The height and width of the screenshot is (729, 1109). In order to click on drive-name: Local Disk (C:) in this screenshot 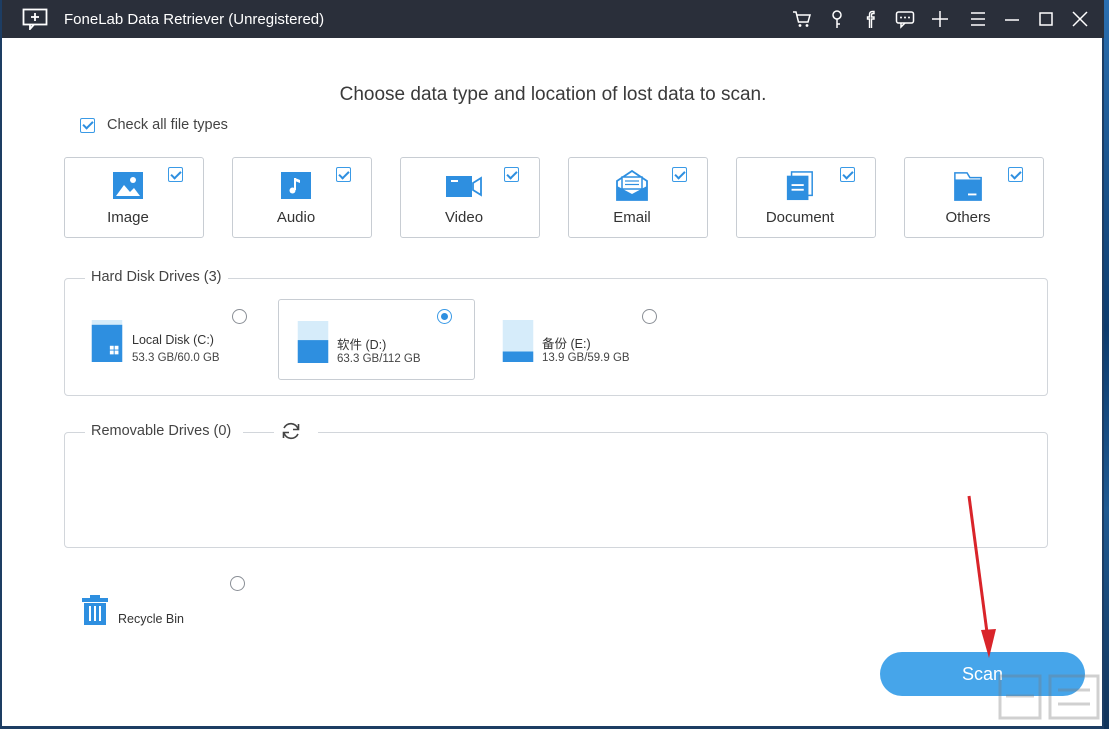, I will do `click(173, 340)`.